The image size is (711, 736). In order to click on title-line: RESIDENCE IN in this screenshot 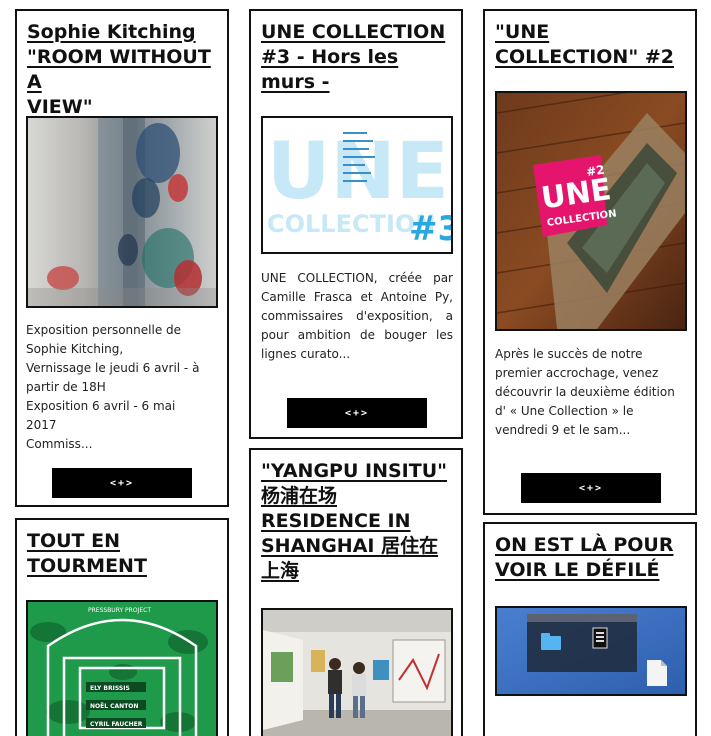, I will do `click(357, 521)`.